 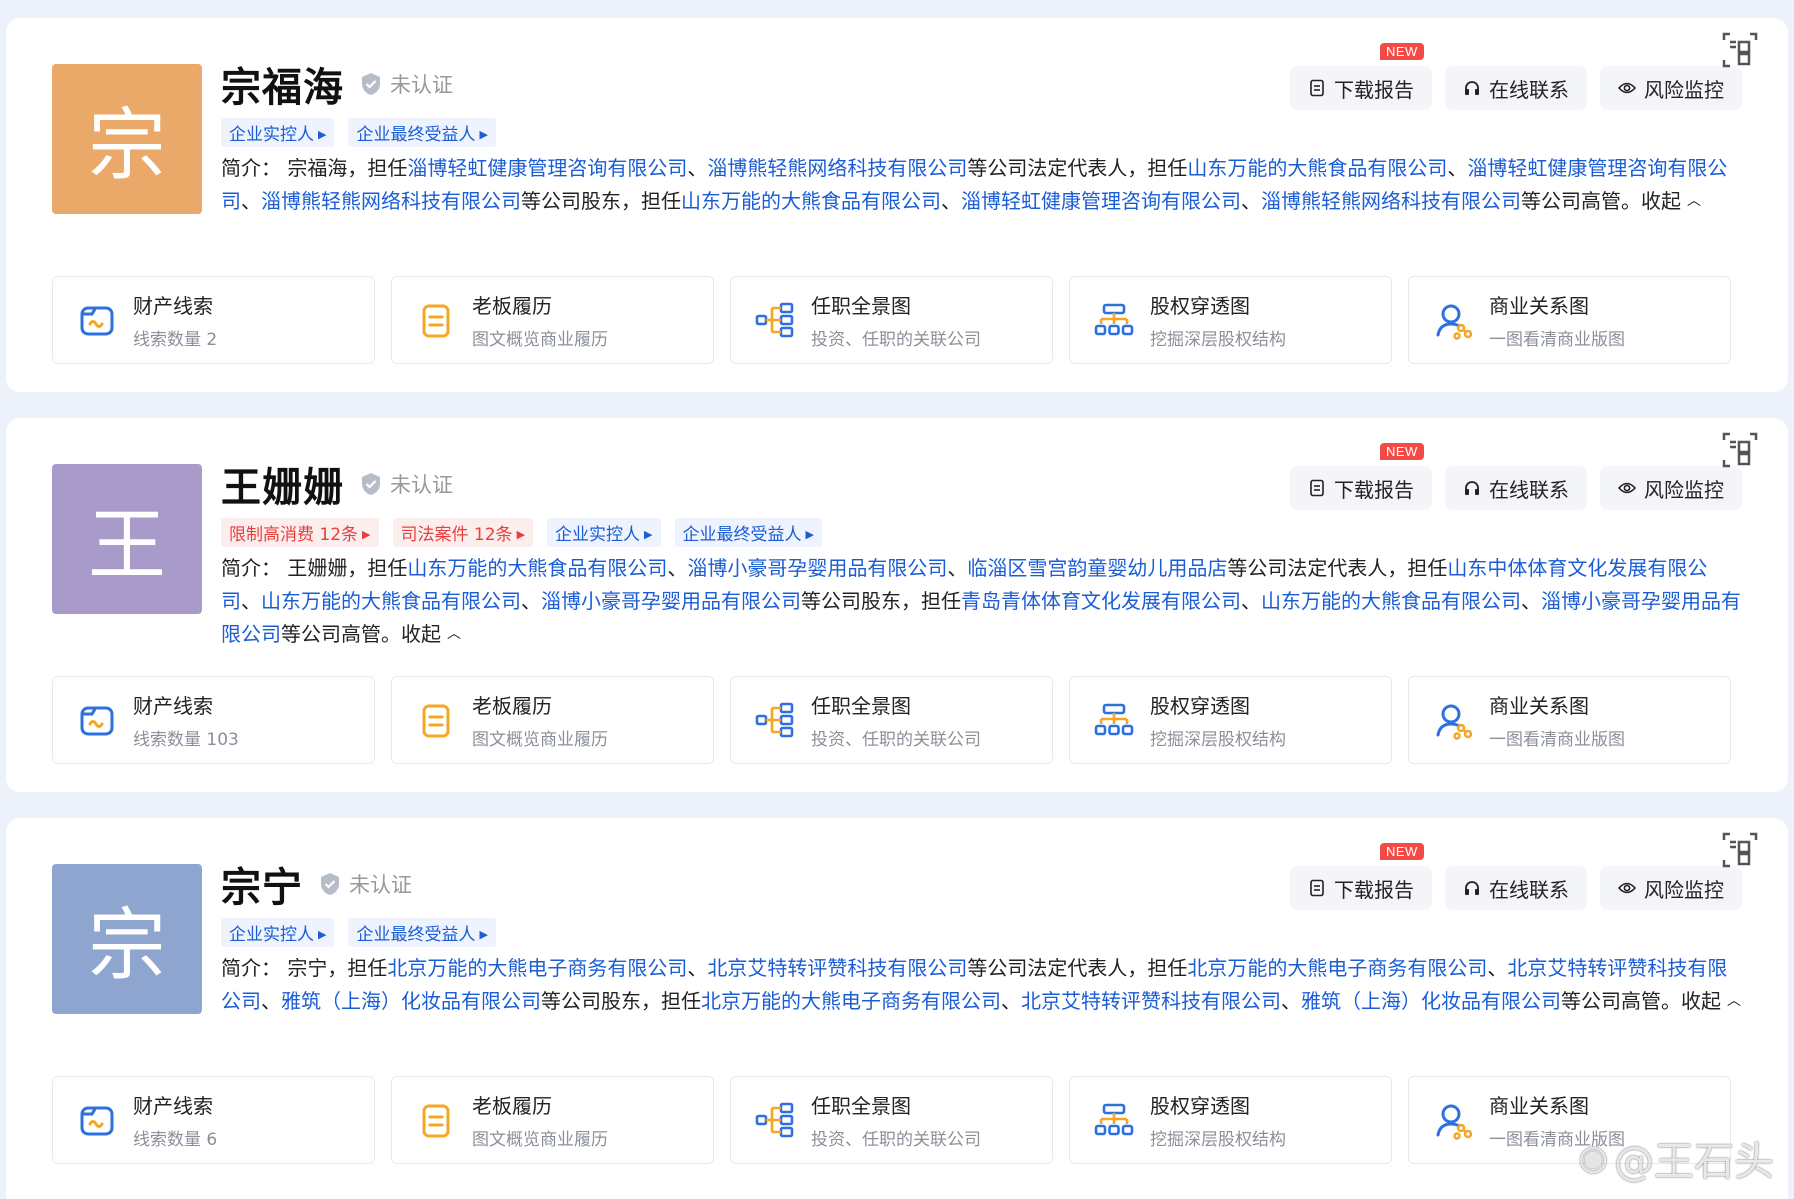 I want to click on bio-text: 等公司法定代表人，担任, so click(x=1077, y=968).